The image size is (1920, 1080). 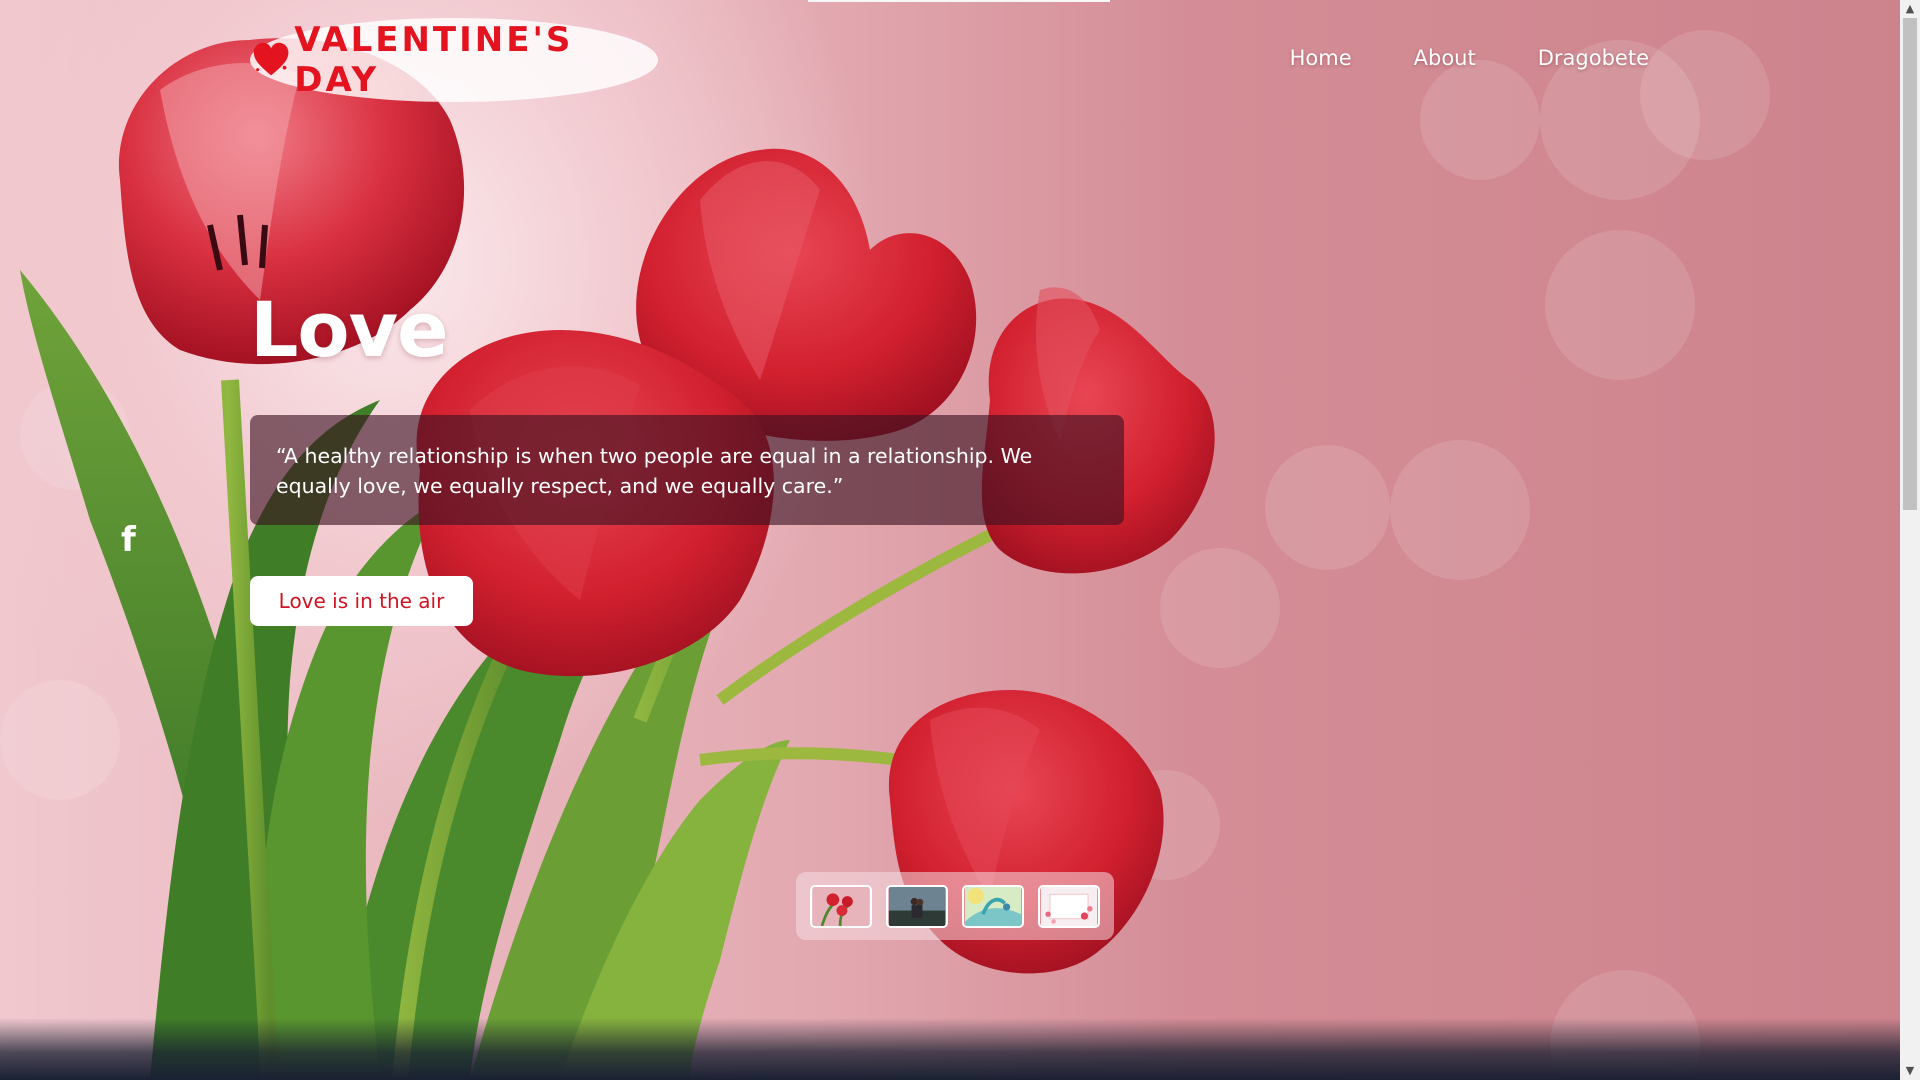 What do you see at coordinates (271, 59) in the screenshot?
I see `heart-icon` at bounding box center [271, 59].